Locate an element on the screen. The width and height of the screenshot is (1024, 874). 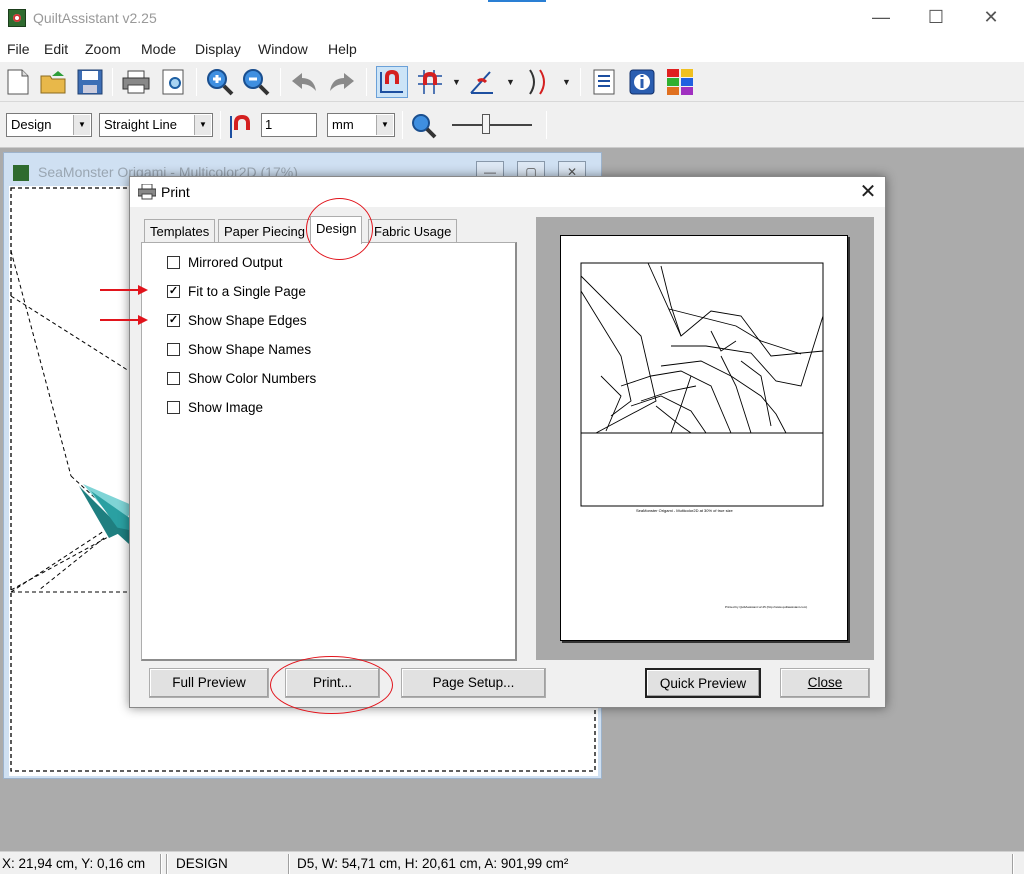
close-window-button: ✕ is located at coordinates (991, 18).